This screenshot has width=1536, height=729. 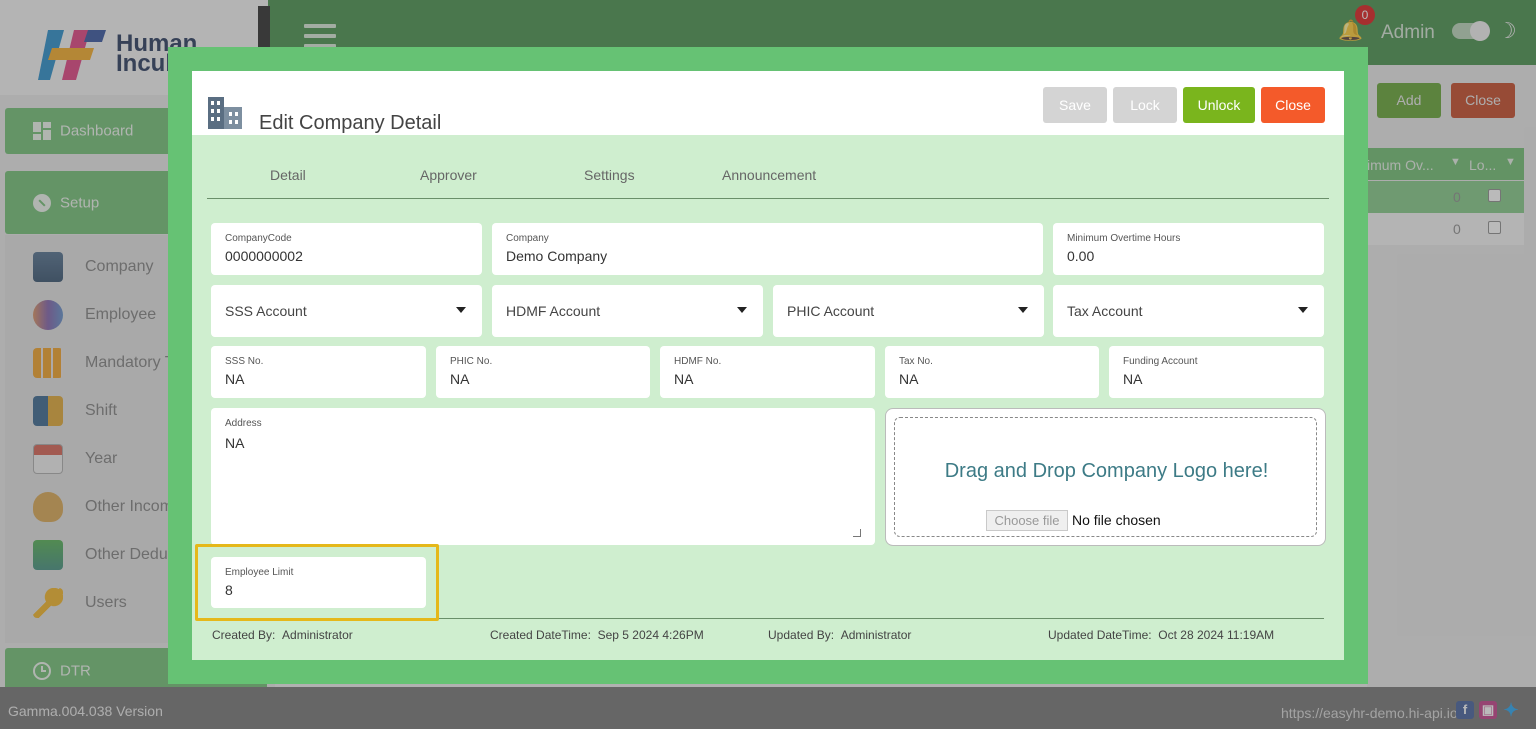 I want to click on tax-no-field: Tax No. NA, so click(x=992, y=372).